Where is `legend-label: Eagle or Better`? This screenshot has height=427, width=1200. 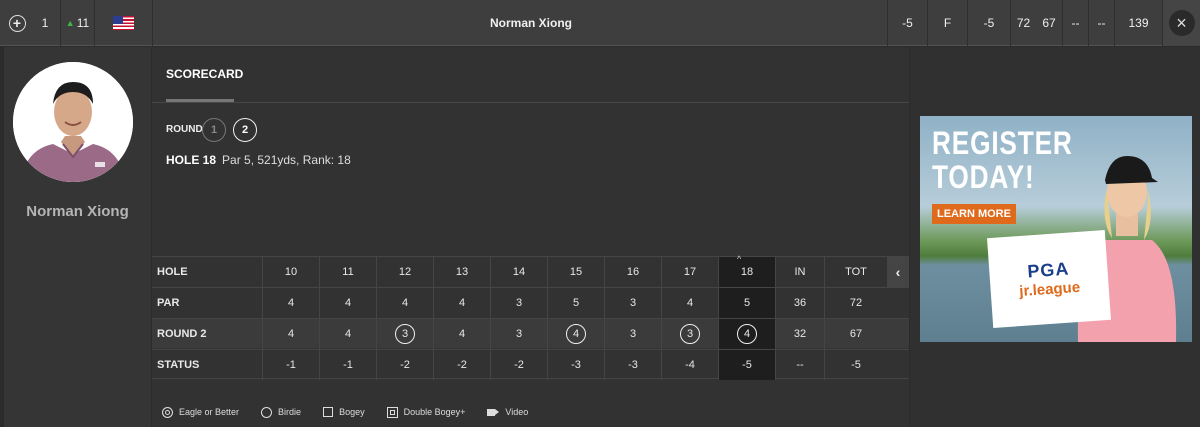 legend-label: Eagle or Better is located at coordinates (209, 412).